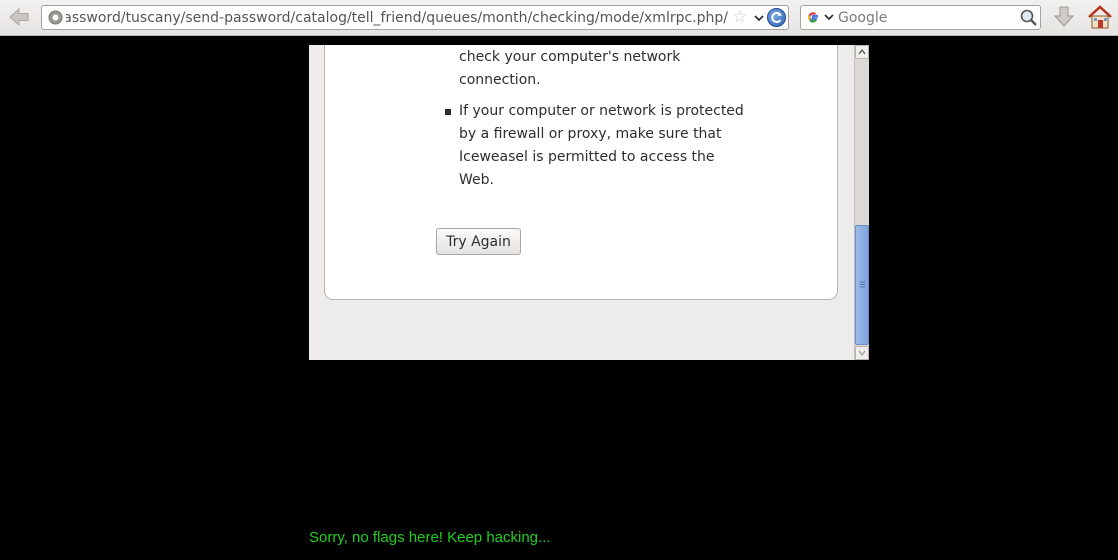 The image size is (1118, 560). I want to click on back-arrow-icon, so click(19, 17).